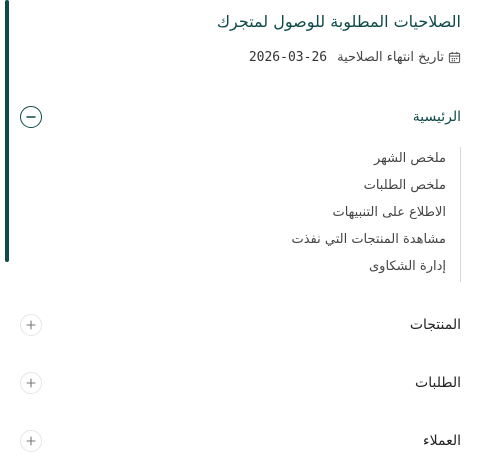 The height and width of the screenshot is (459, 477). I want to click on permission-item: ملخص الطلبات, so click(404, 185).